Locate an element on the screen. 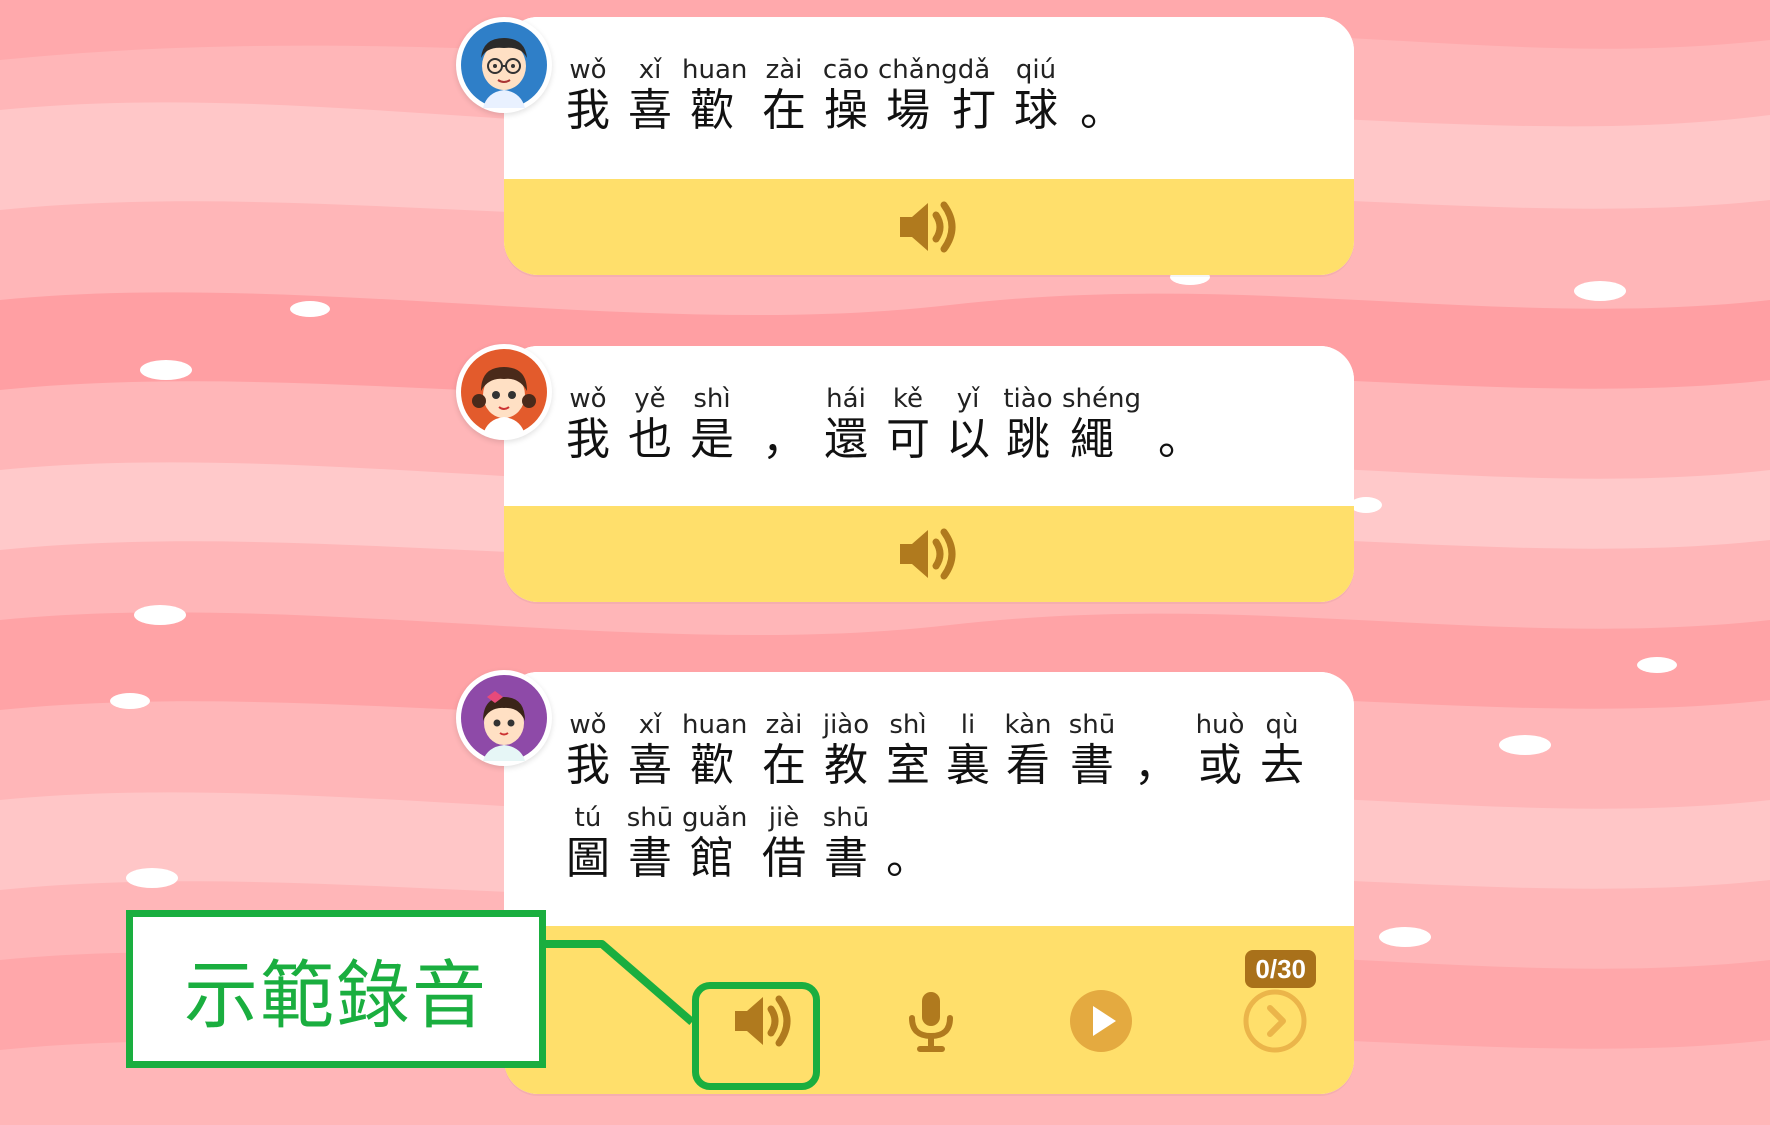 The width and height of the screenshot is (1770, 1125). syllable: yǐ 以 is located at coordinates (968, 425).